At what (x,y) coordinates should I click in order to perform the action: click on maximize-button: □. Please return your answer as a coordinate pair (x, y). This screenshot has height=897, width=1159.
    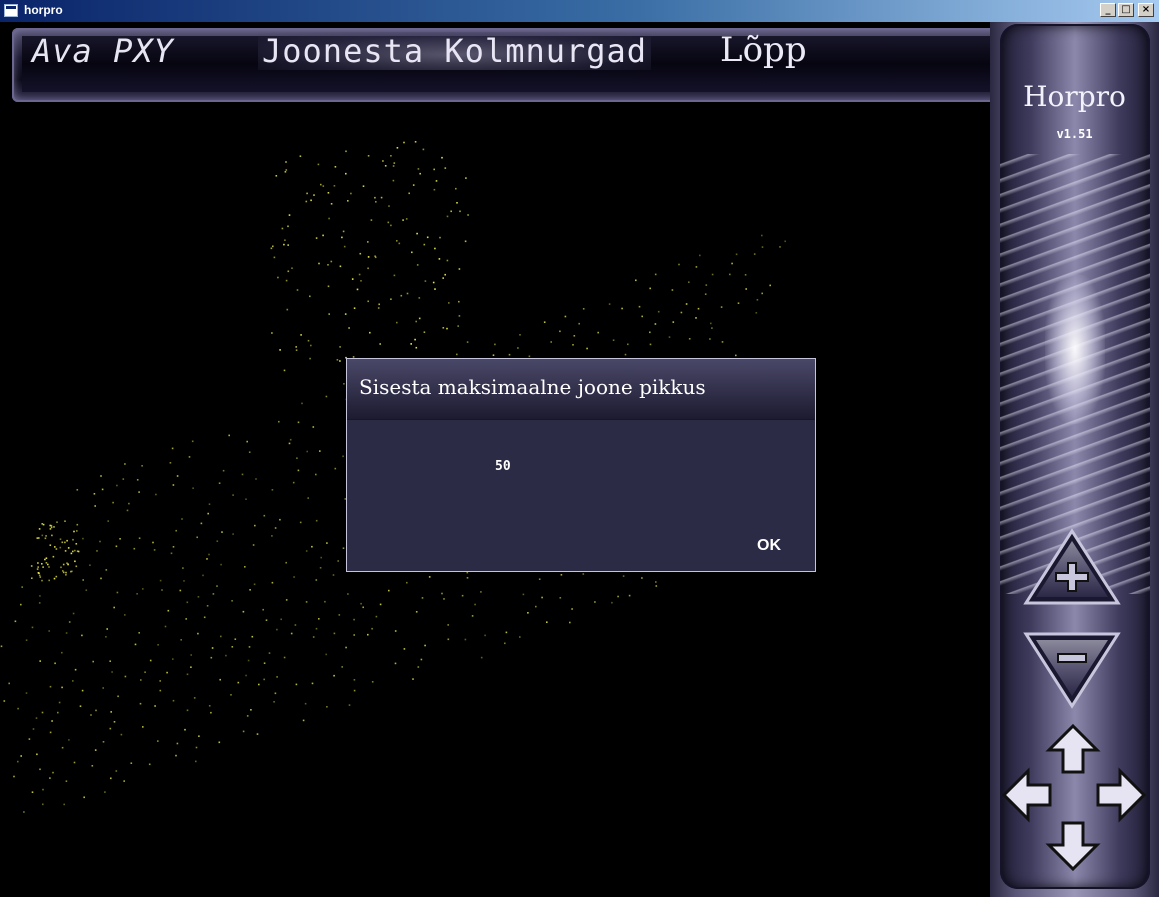
    Looking at the image, I should click on (1126, 10).